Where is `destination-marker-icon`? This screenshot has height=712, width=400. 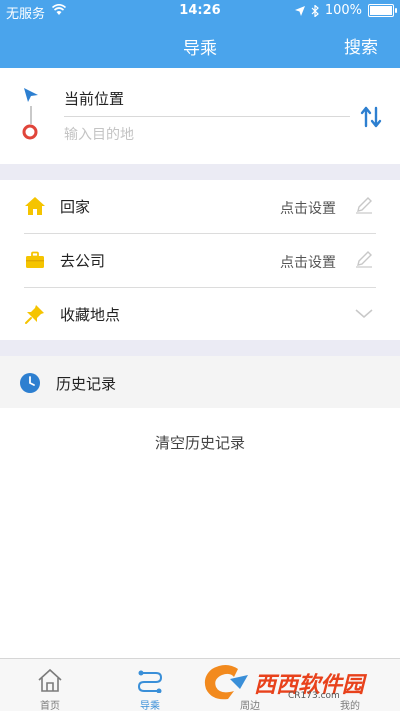 destination-marker-icon is located at coordinates (30, 132).